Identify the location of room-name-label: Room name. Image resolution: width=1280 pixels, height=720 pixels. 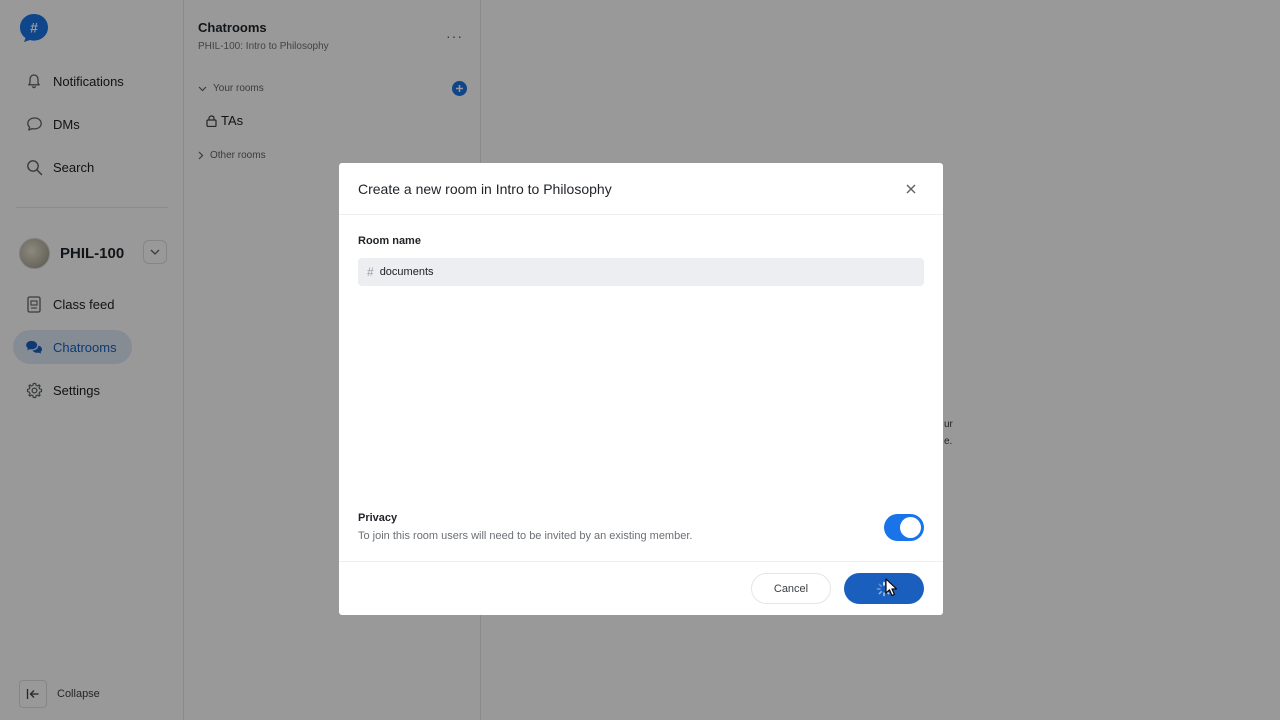
(389, 241).